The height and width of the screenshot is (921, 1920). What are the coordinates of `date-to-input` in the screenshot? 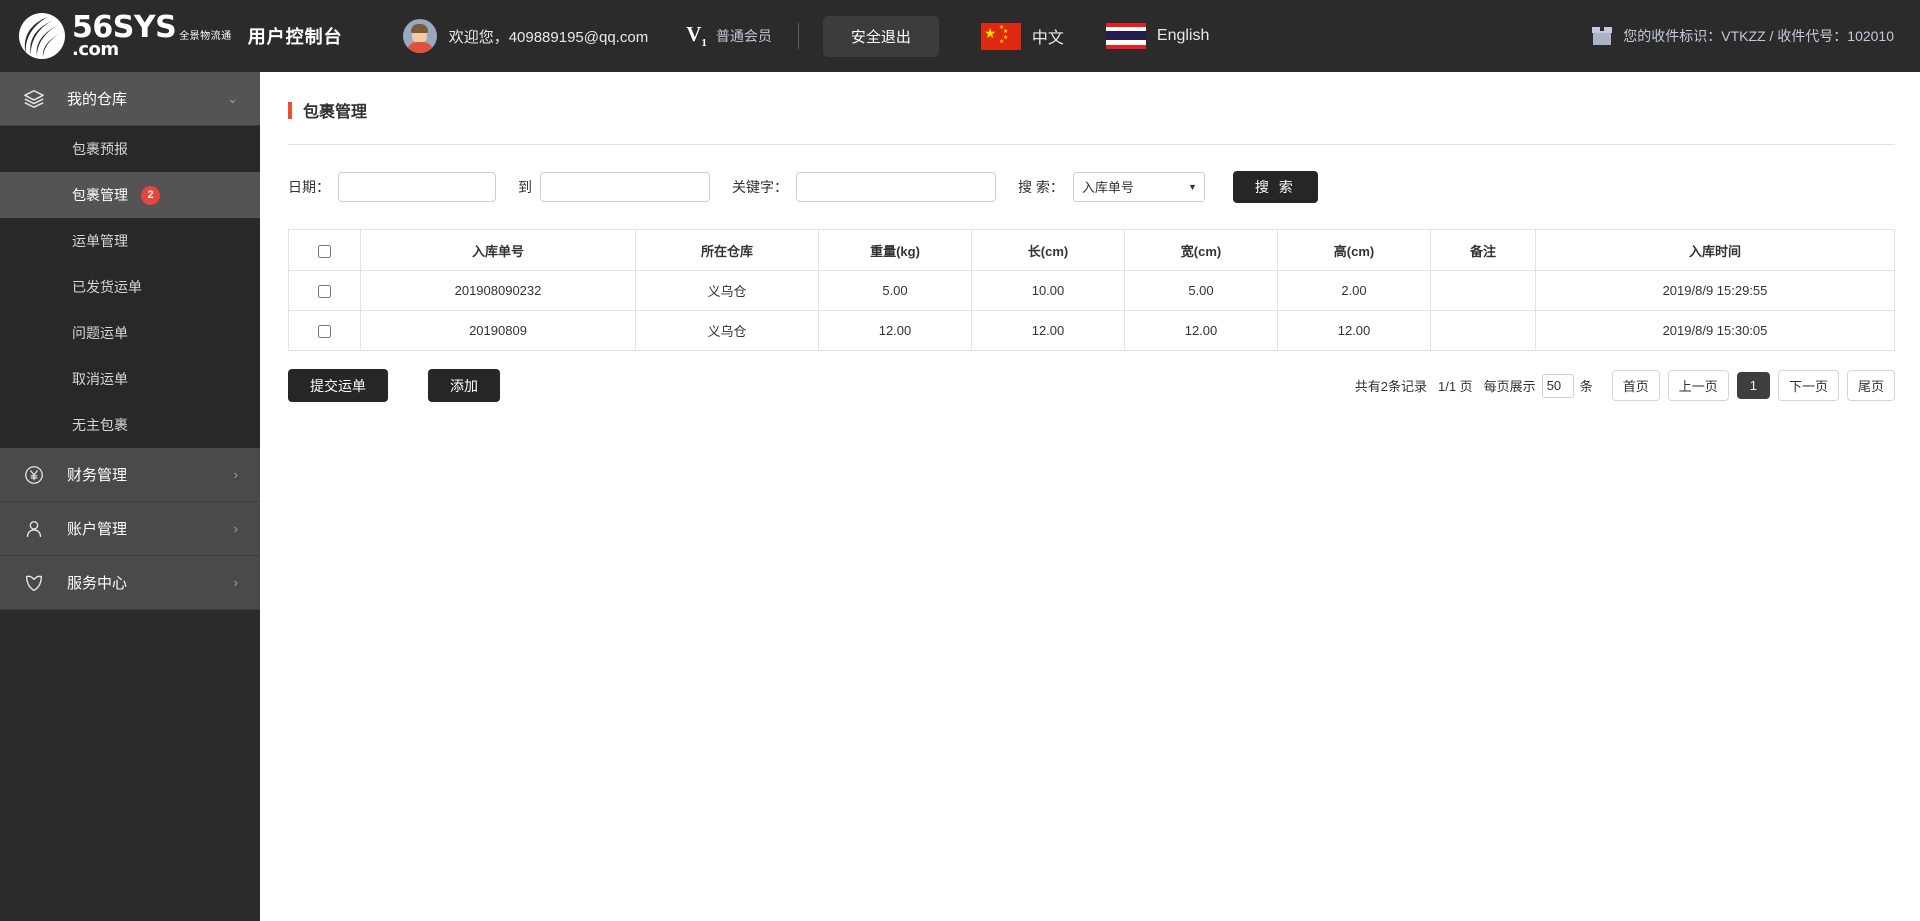 It's located at (625, 187).